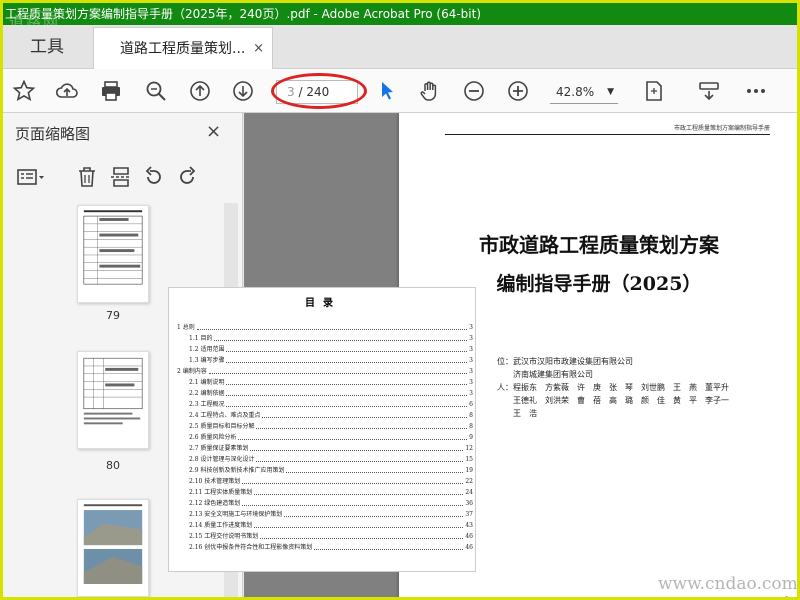 The height and width of the screenshot is (600, 800). Describe the element at coordinates (474, 91) in the screenshot. I see `zoom-out-icon` at that location.